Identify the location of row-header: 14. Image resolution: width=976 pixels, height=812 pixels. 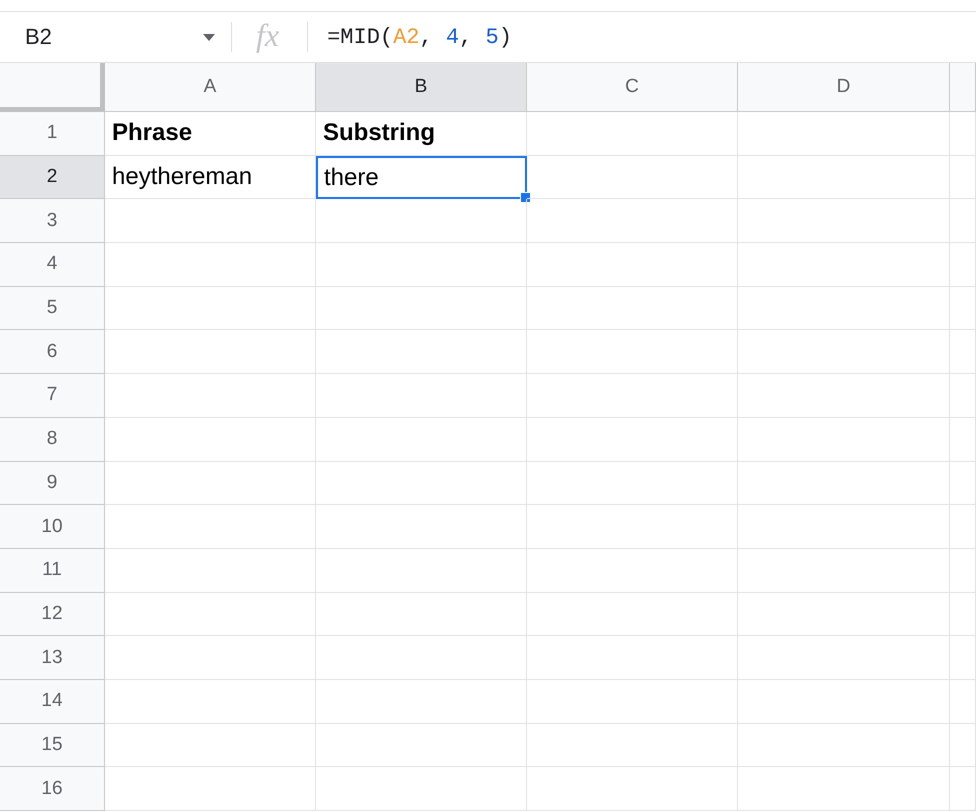
(52, 702).